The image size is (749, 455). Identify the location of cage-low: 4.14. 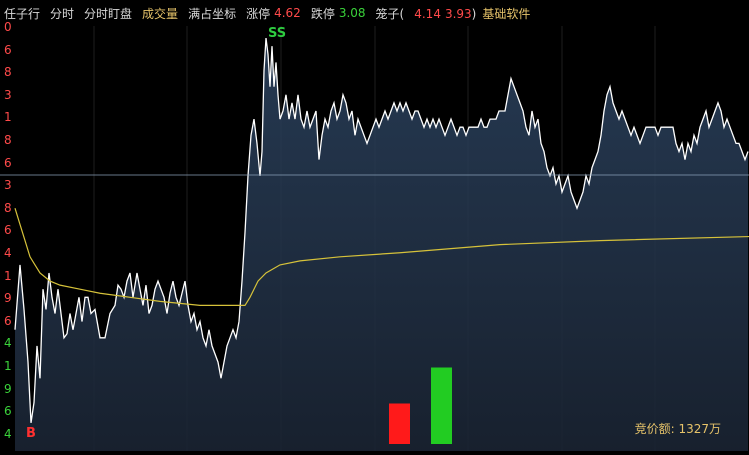
(427, 13).